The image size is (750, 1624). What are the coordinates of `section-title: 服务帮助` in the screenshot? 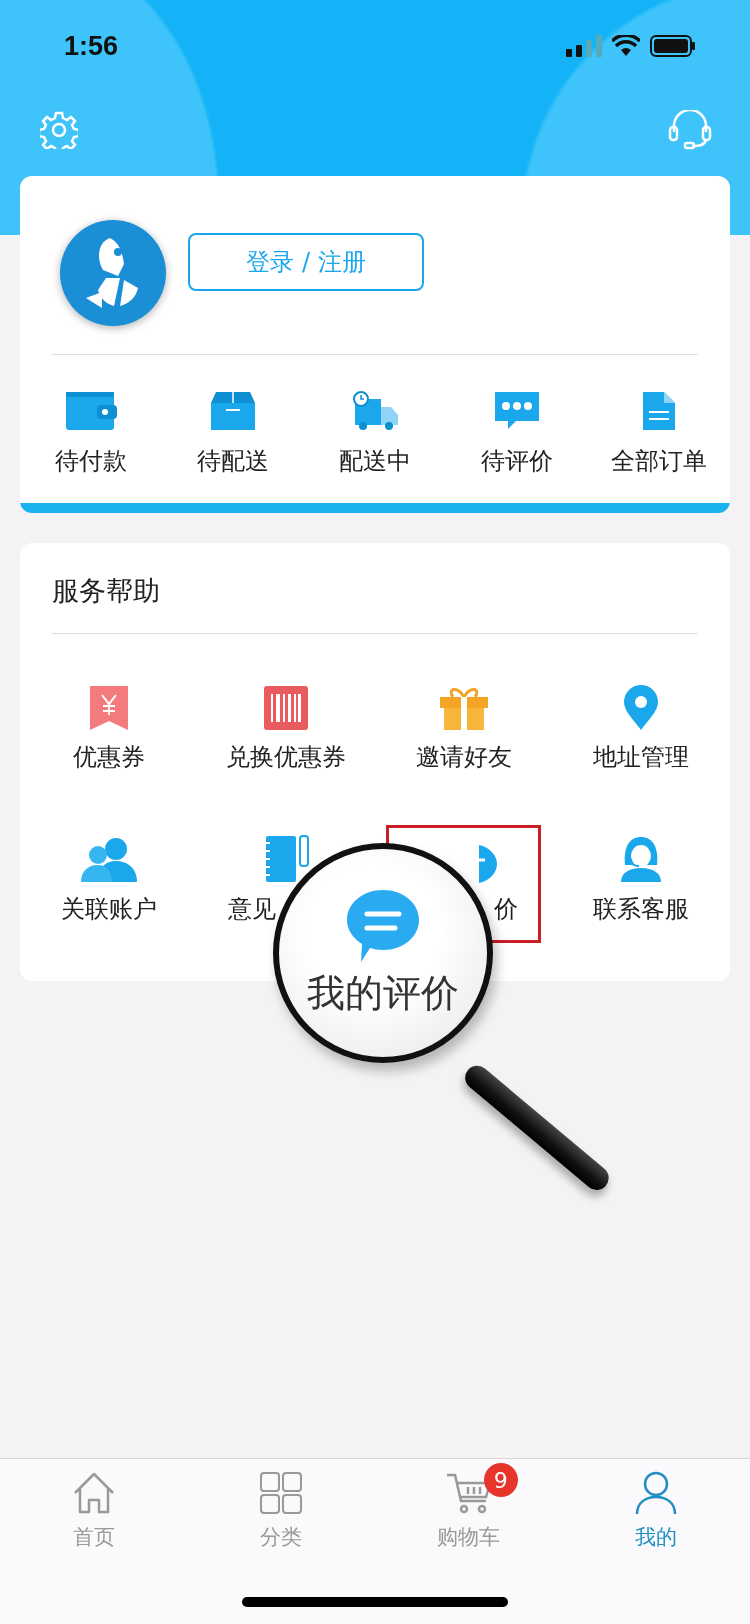 It's located at (106, 591).